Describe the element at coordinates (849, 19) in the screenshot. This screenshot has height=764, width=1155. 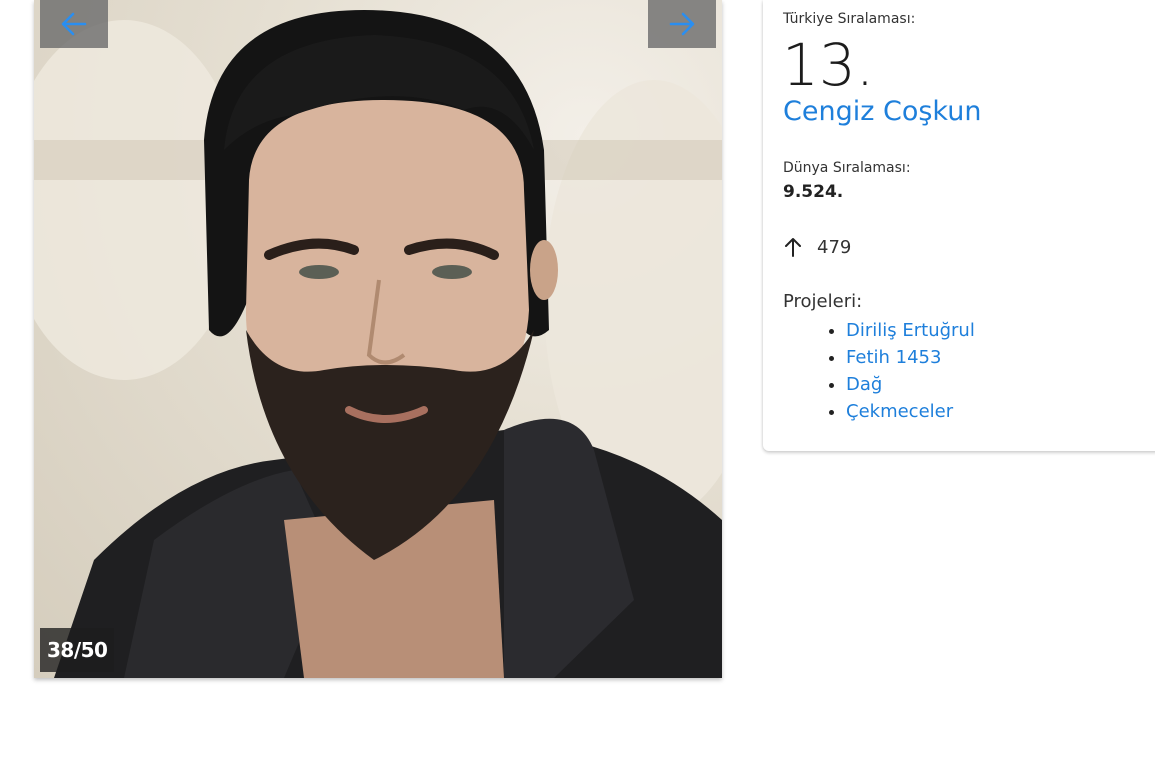
I see `turkey-rank-label: Türkiye Sıralaması:` at that location.